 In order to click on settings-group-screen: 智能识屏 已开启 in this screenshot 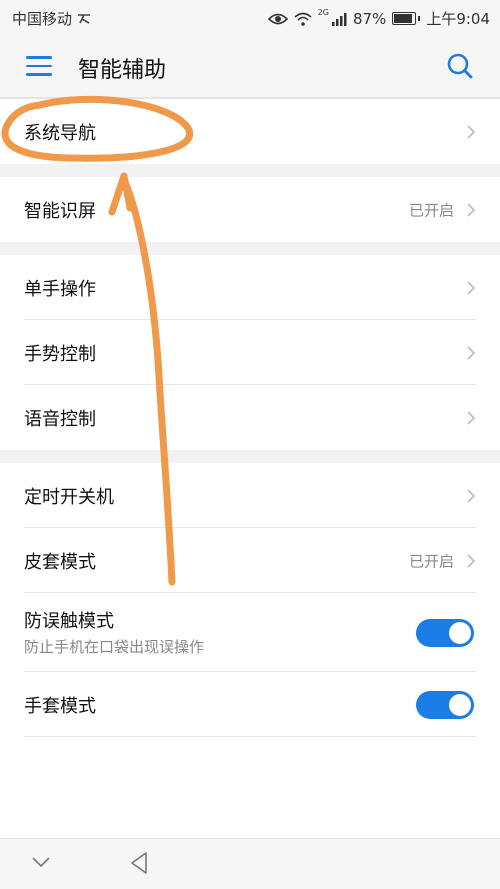, I will do `click(250, 209)`.